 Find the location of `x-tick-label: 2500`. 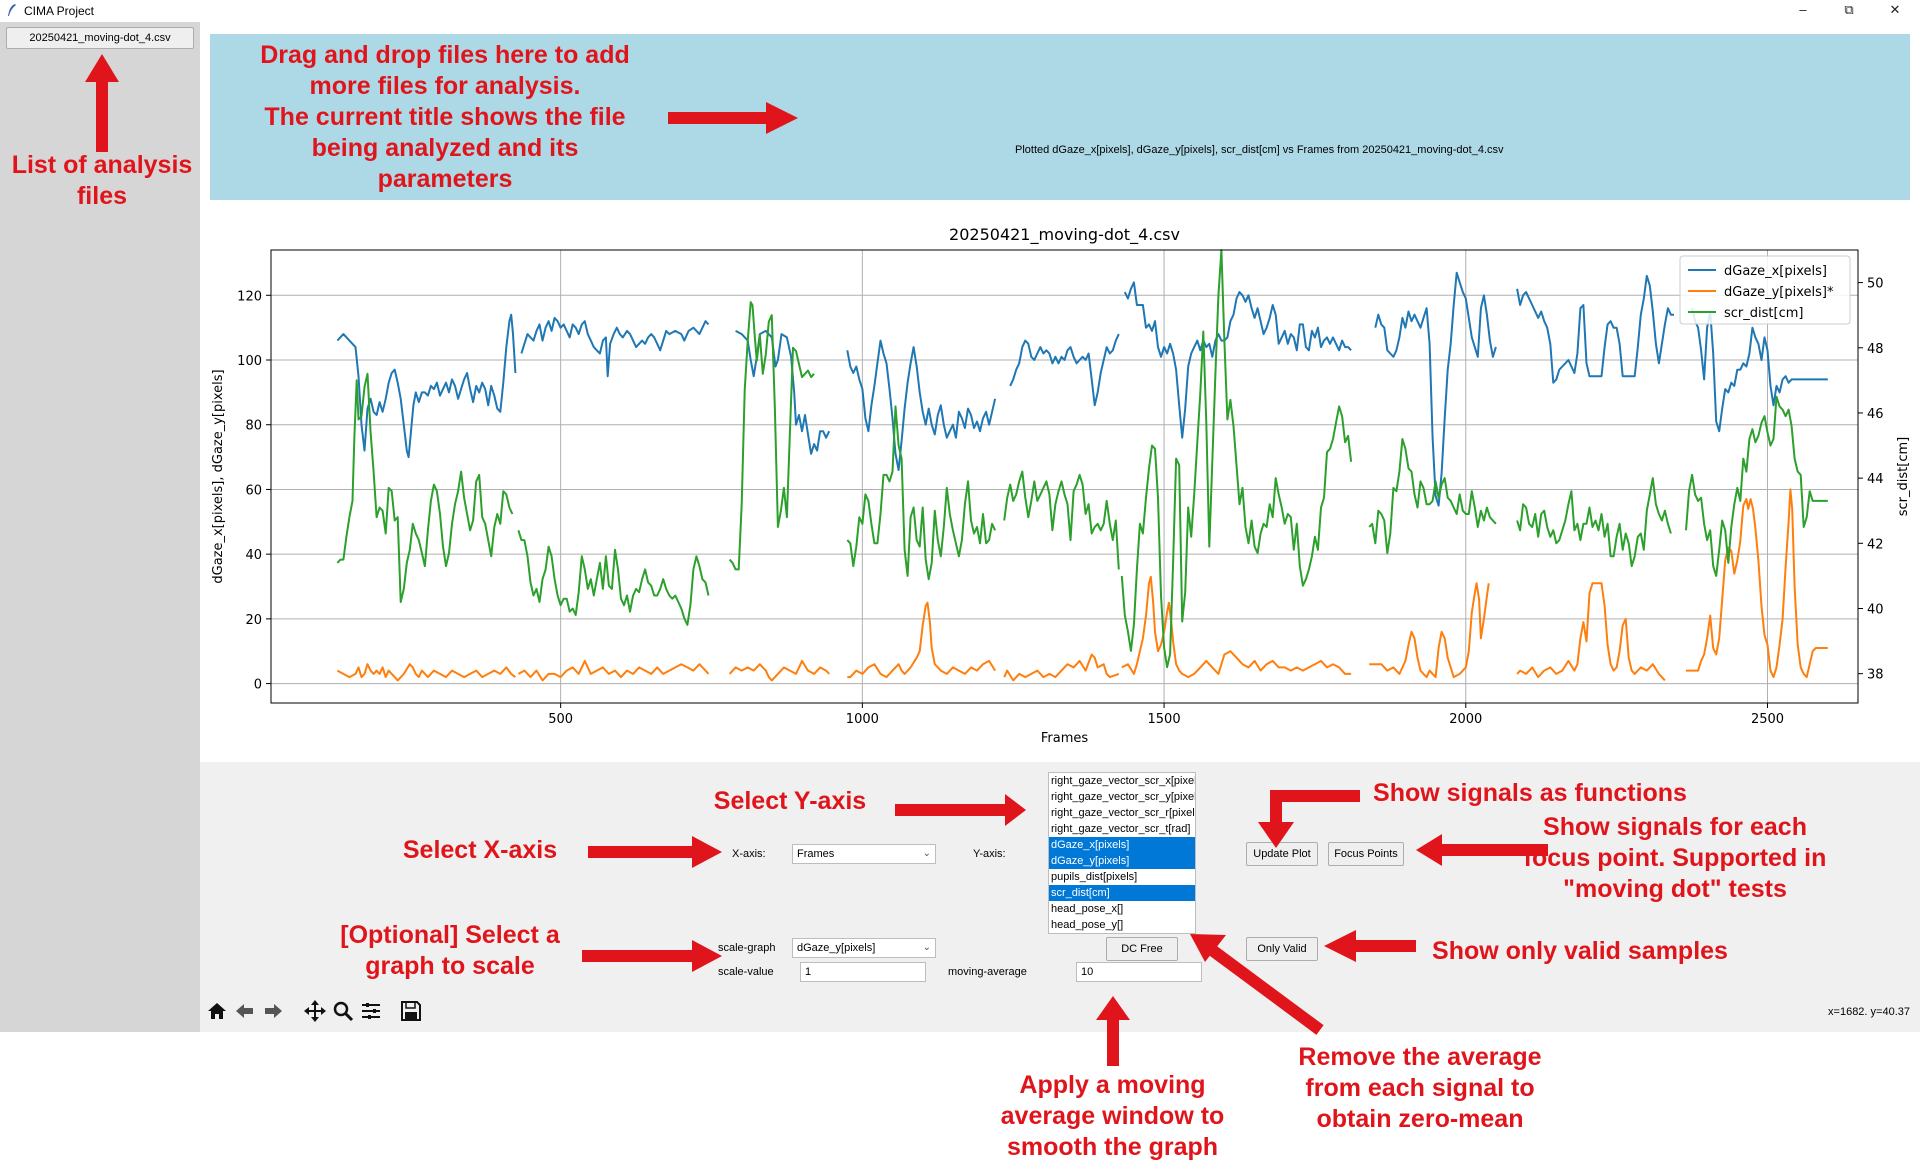

x-tick-label: 2500 is located at coordinates (1767, 719).